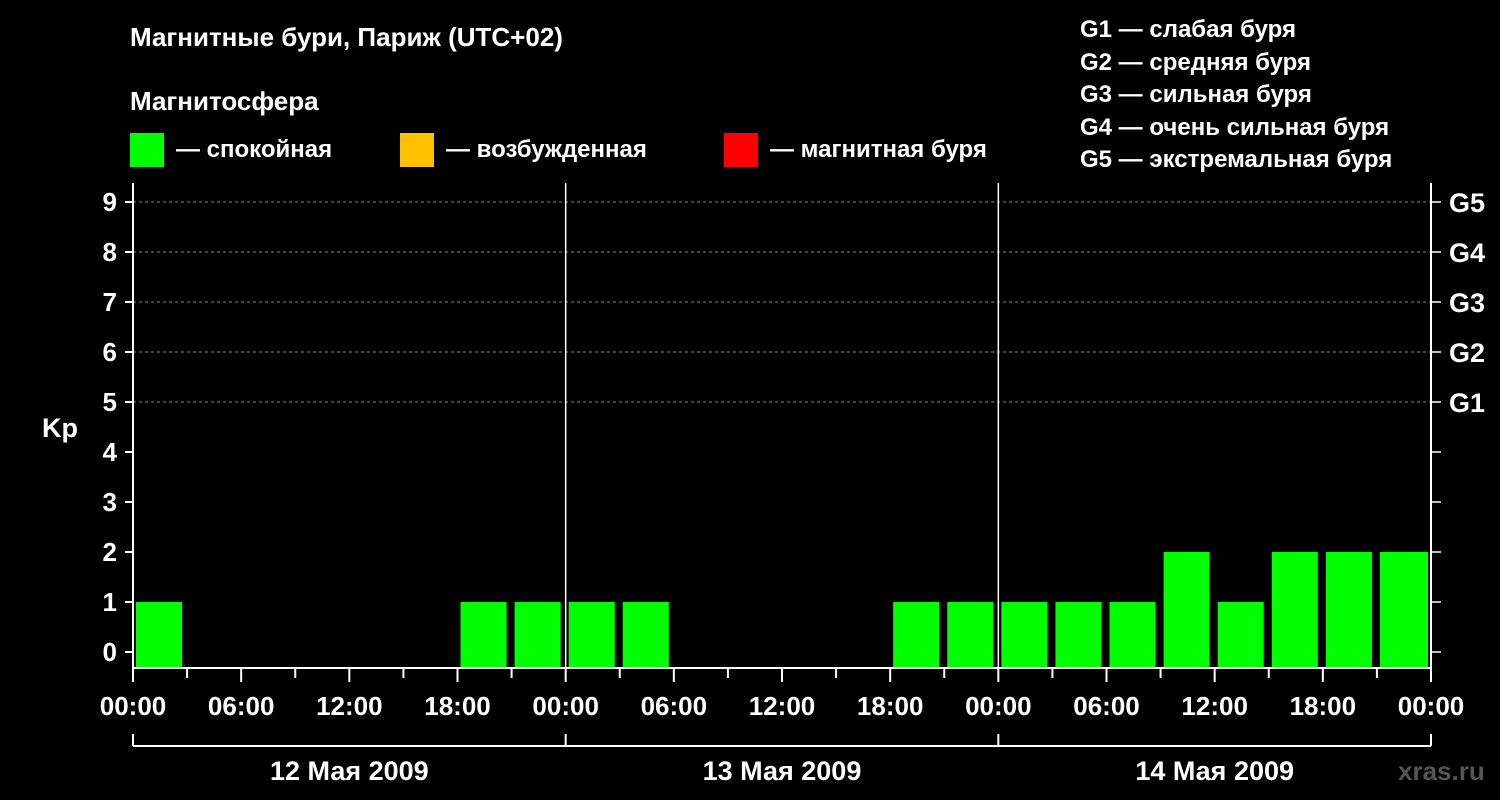 The width and height of the screenshot is (1500, 800). I want to click on day-label: 14 Мая 2009, so click(1214, 771).